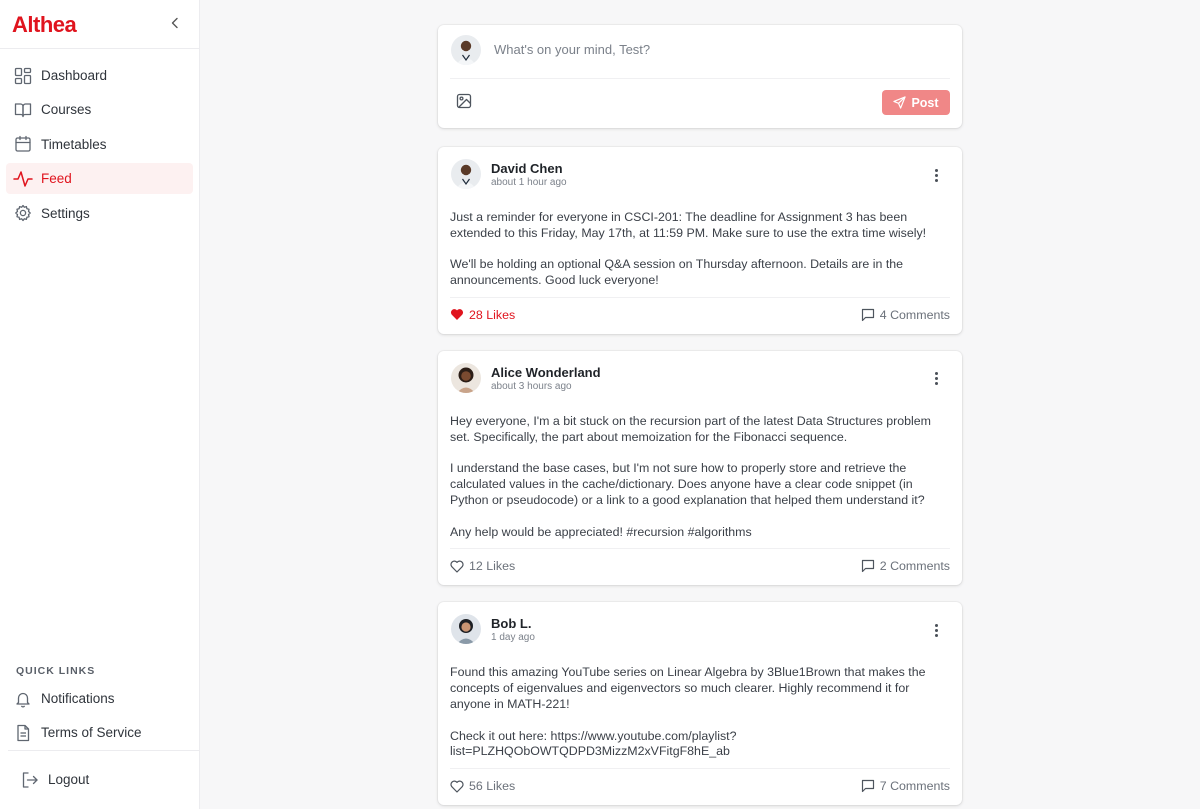 The width and height of the screenshot is (1200, 809). I want to click on bell-icon, so click(23, 699).